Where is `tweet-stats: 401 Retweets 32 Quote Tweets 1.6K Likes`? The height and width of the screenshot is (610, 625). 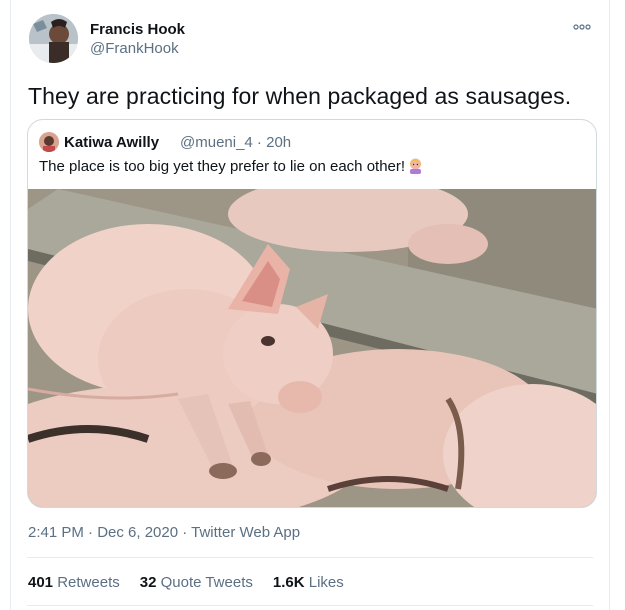
tweet-stats: 401 Retweets 32 Quote Tweets 1.6K Likes is located at coordinates (186, 582).